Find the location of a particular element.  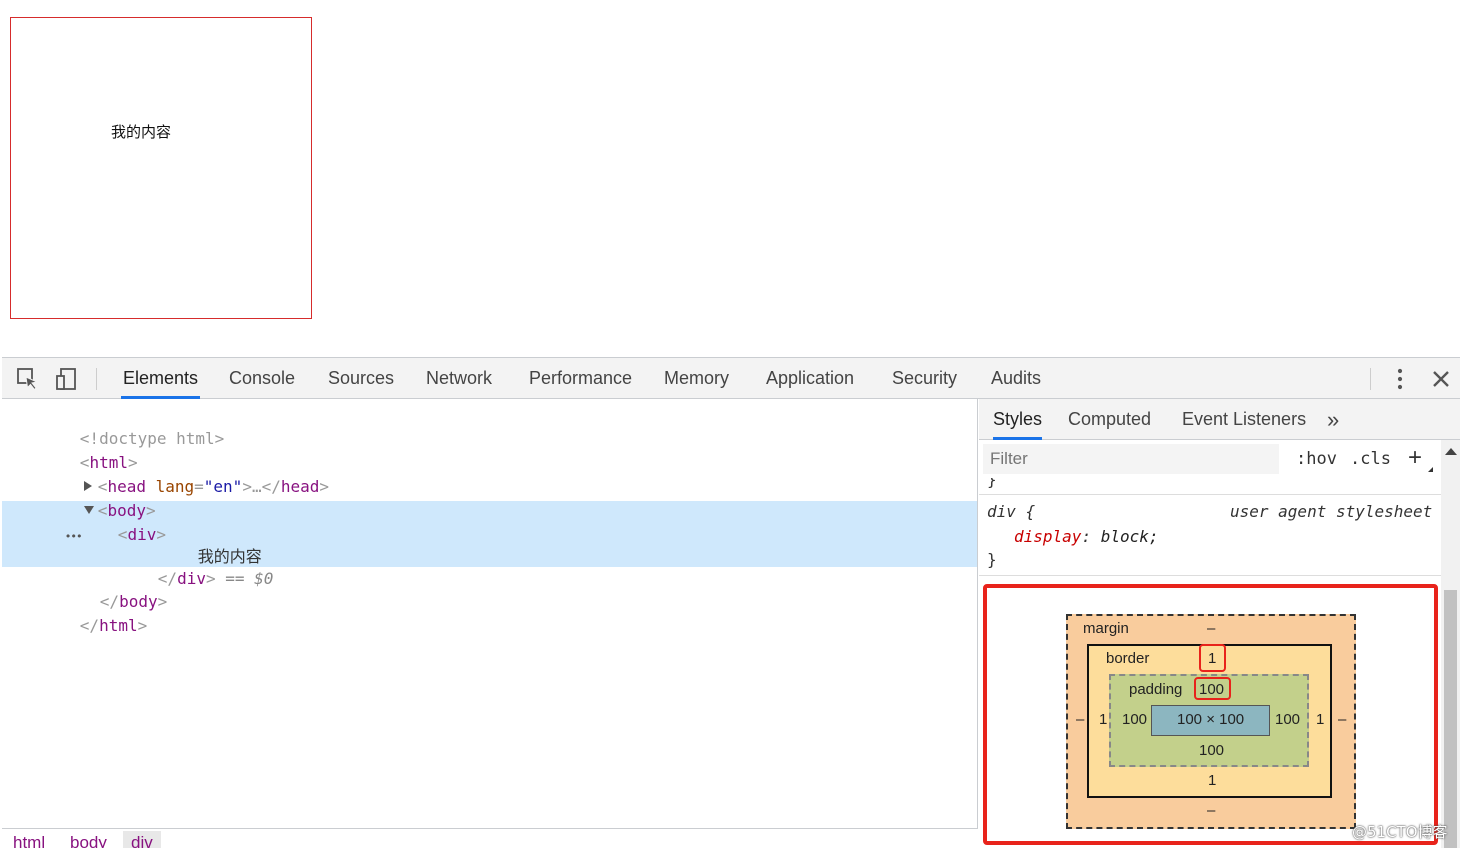

filter-input is located at coordinates (1131, 459).